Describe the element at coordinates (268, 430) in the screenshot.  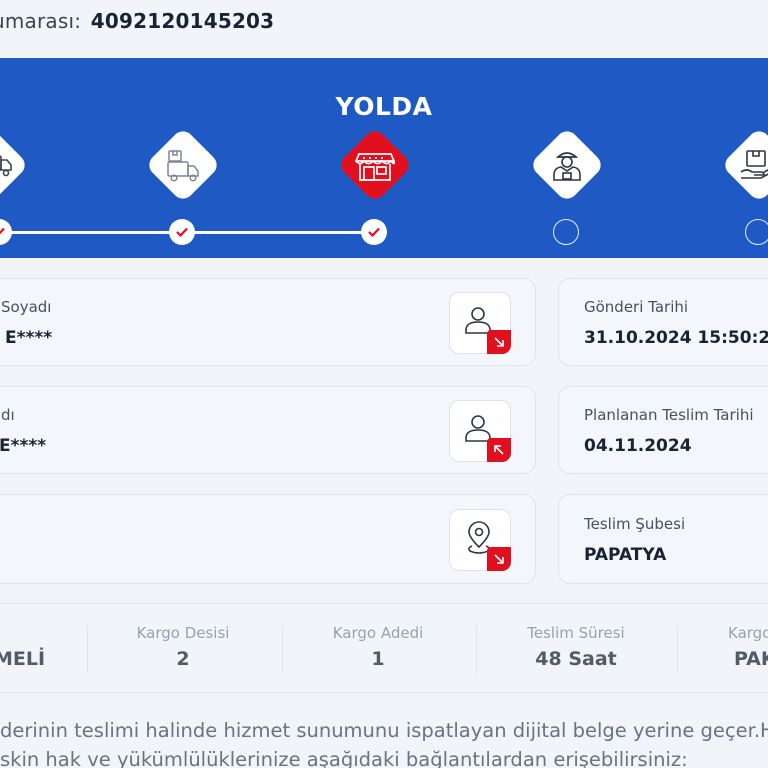
I see `receiver-card: dı E****` at that location.